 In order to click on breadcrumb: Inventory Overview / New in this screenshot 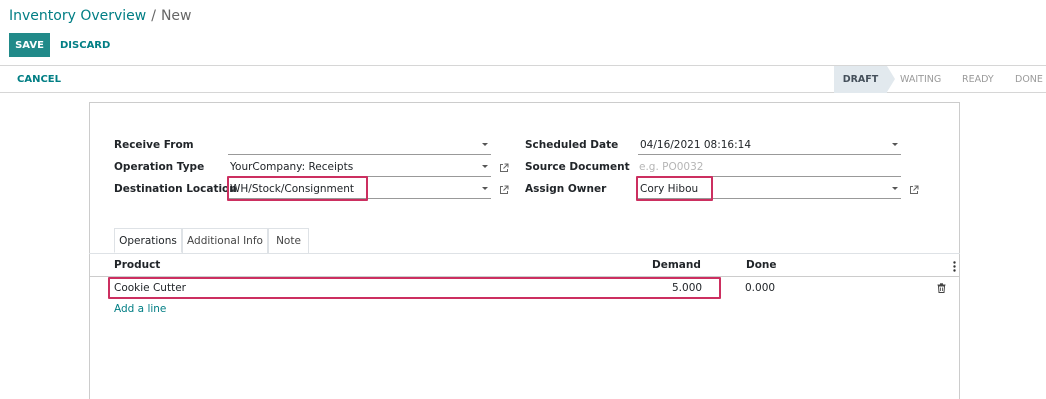, I will do `click(100, 16)`.